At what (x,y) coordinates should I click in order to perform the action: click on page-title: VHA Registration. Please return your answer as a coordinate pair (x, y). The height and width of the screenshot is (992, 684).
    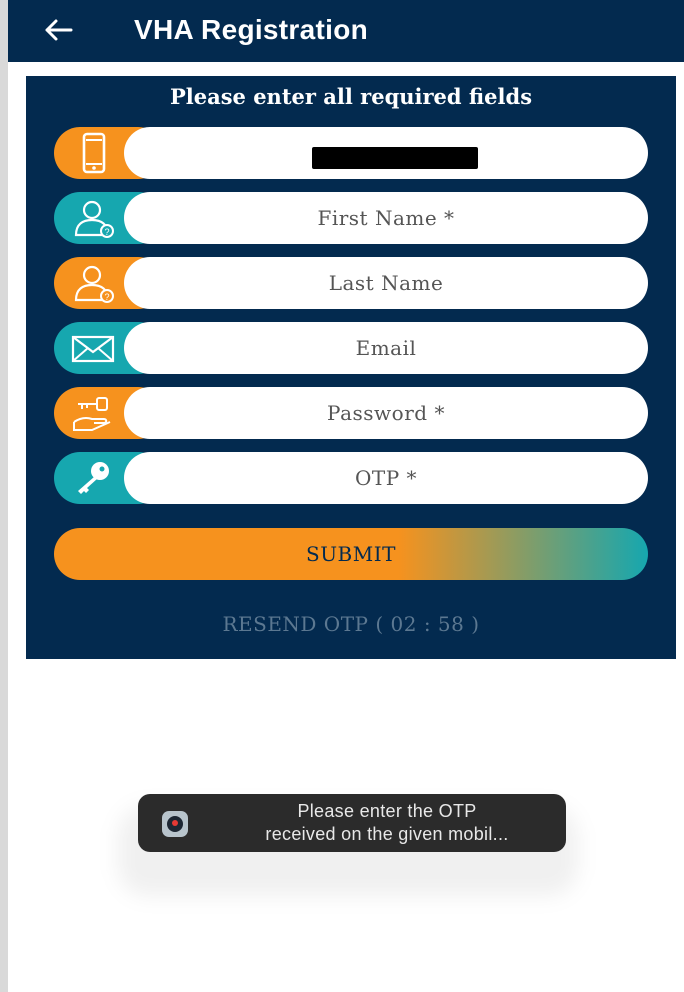
    Looking at the image, I should click on (251, 29).